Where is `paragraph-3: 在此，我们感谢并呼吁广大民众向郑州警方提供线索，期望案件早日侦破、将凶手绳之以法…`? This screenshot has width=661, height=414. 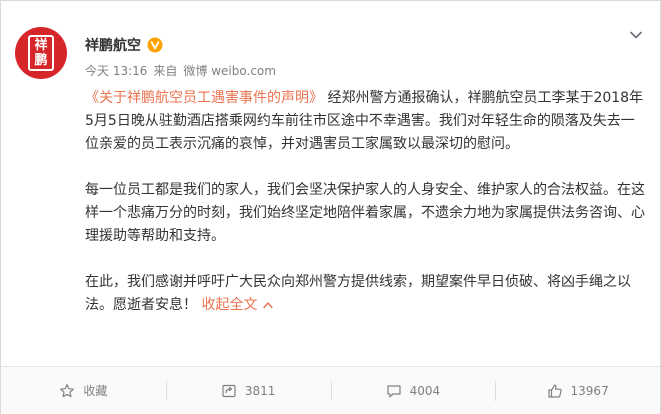 paragraph-3: 在此，我们感谢并呼吁广大民众向郑州警方提供线索，期望案件早日侦破、将凶手绳之以法… is located at coordinates (365, 294).